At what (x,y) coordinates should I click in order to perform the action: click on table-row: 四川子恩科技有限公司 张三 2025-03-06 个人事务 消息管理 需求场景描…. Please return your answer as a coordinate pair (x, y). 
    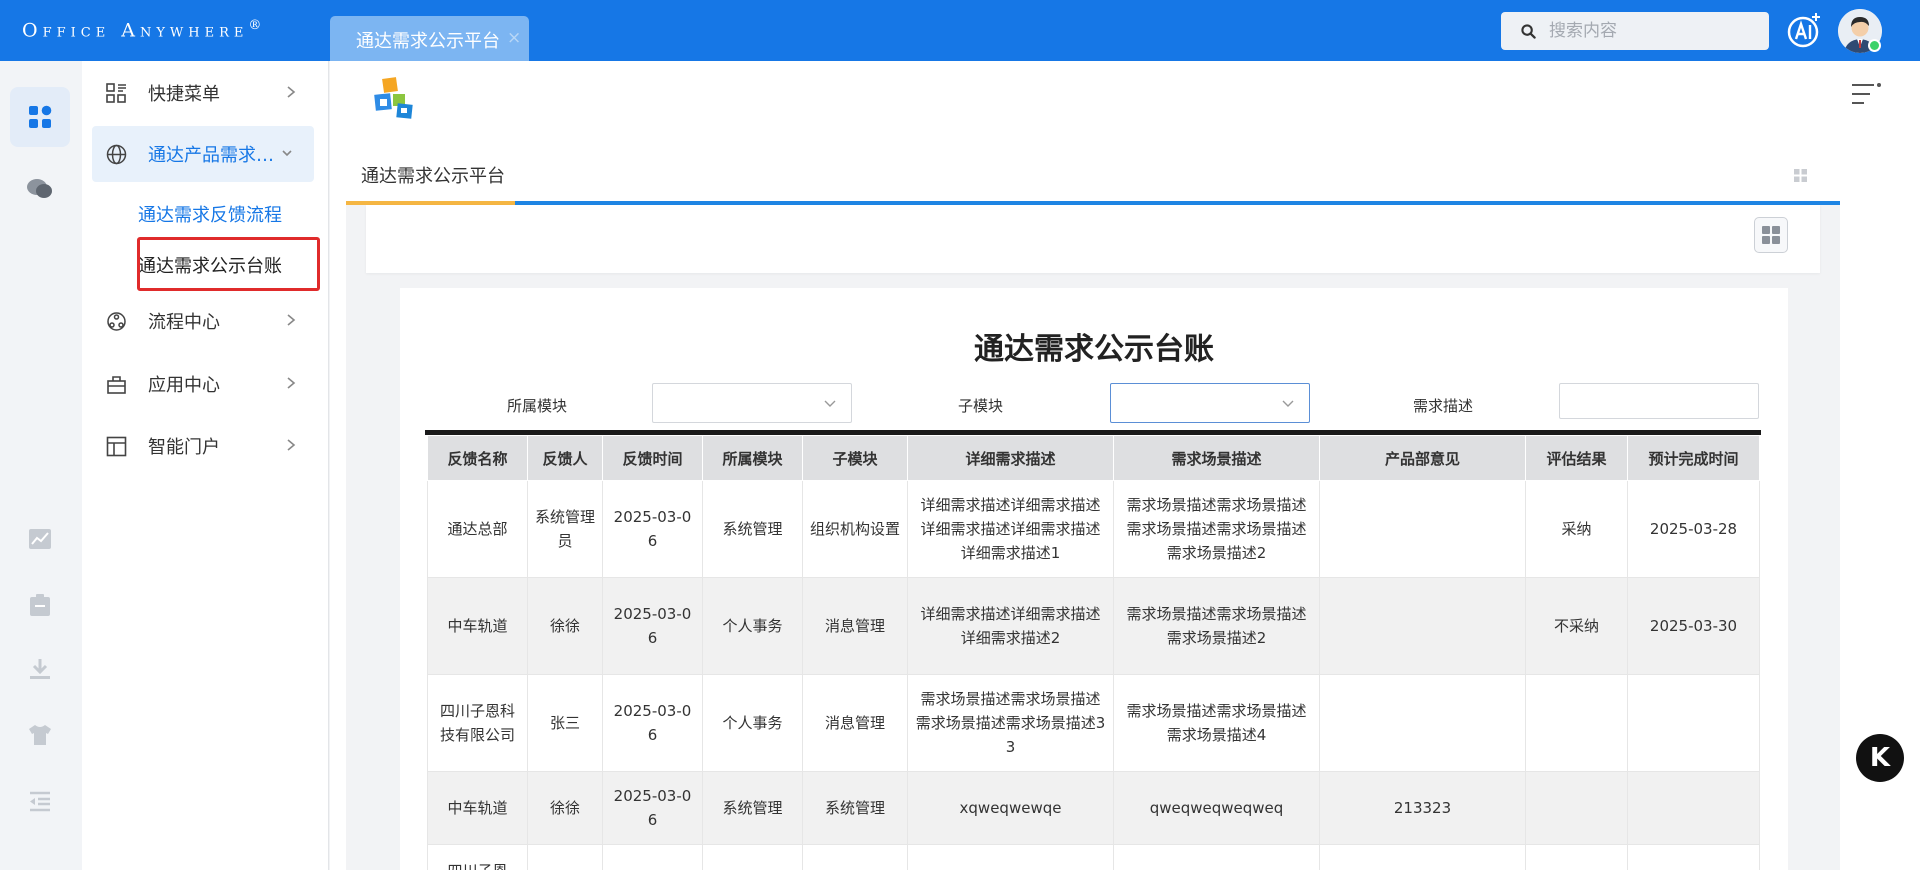
    Looking at the image, I should click on (1093, 723).